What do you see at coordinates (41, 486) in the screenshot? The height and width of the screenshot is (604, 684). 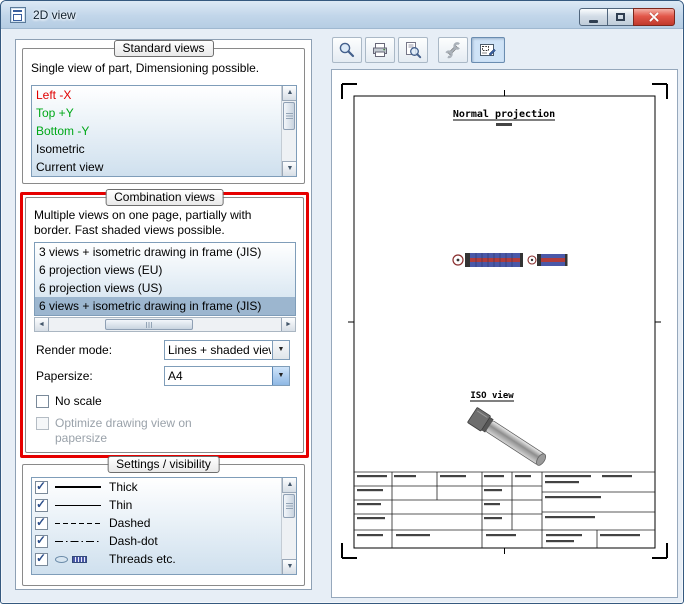 I see `thick-checkbox: ✓` at bounding box center [41, 486].